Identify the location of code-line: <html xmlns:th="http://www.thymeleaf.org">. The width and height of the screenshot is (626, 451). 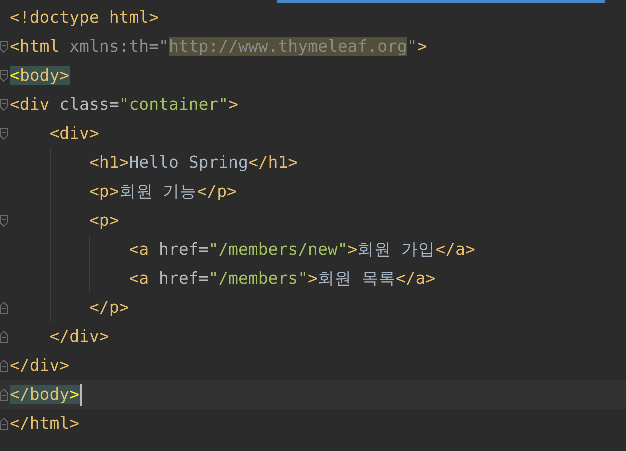
(219, 47).